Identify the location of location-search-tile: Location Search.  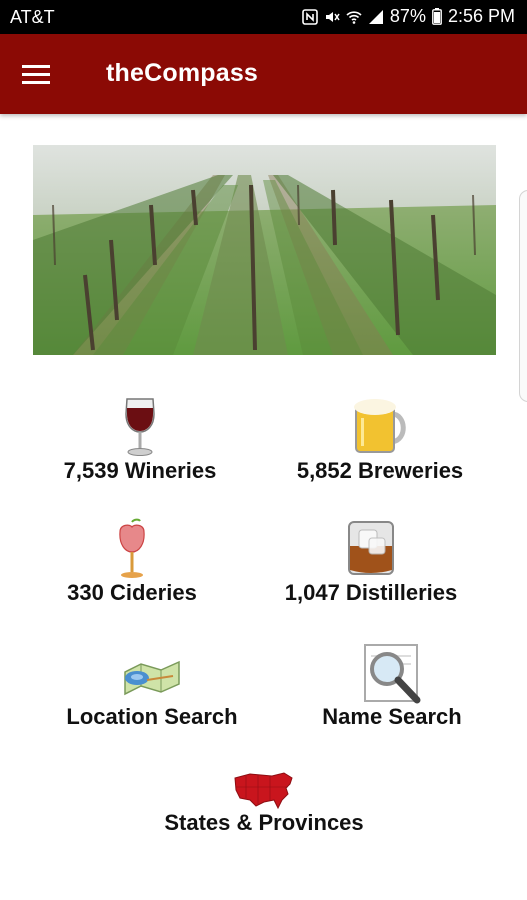
(152, 686).